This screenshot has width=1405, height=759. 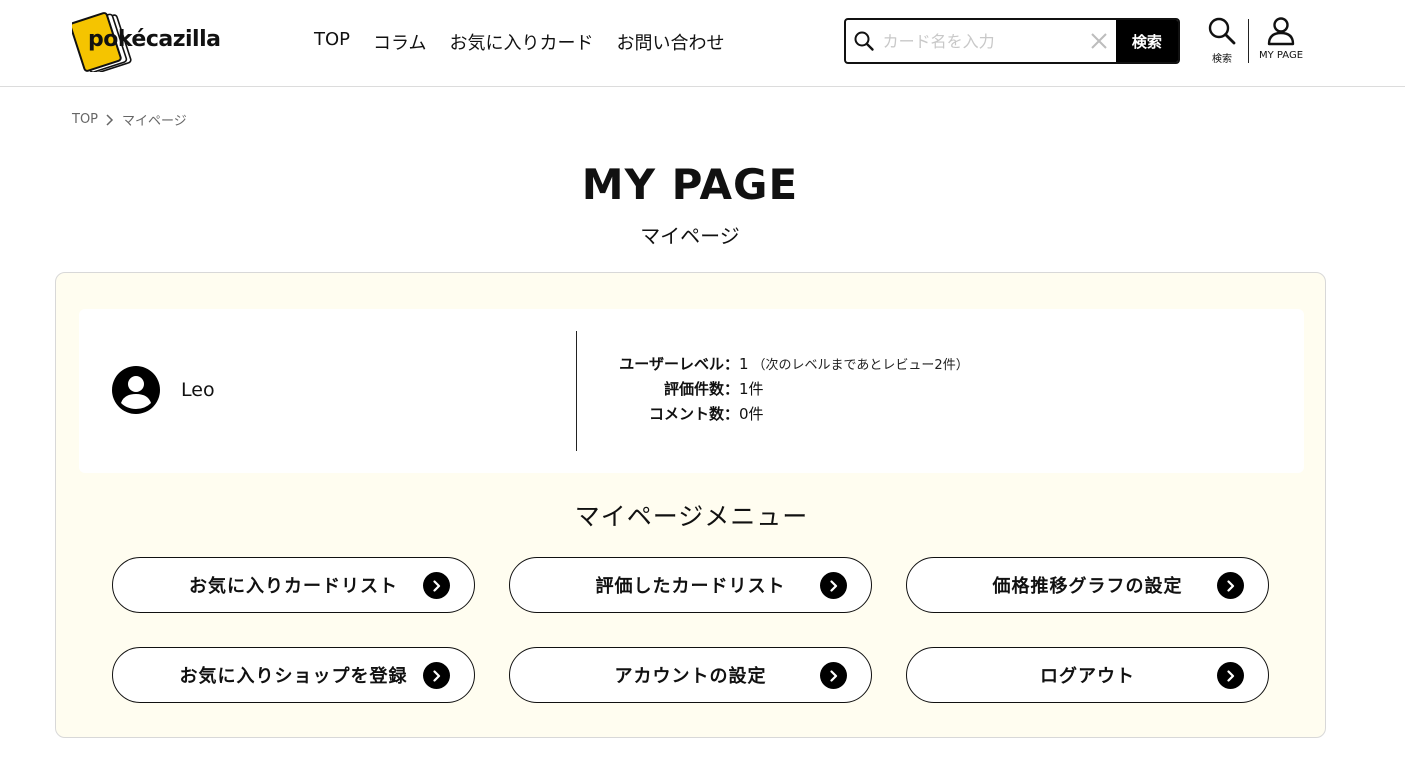 I want to click on nav-column: コラム, so click(x=399, y=42).